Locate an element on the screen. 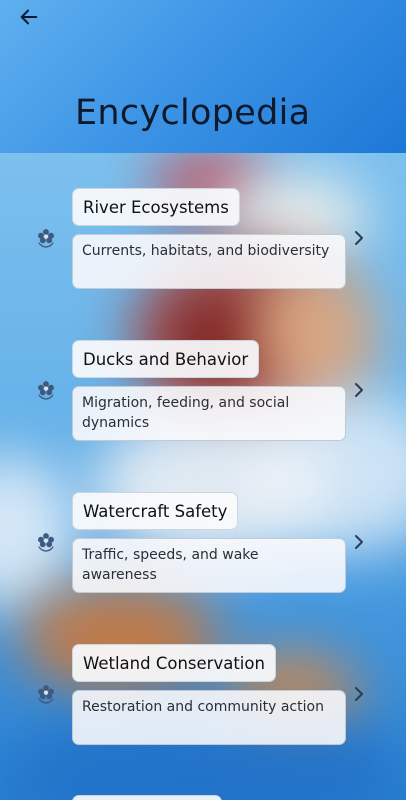 Image resolution: width=406 pixels, height=800 pixels. entry-description: Currents, habitats, and biodiversity is located at coordinates (209, 261).